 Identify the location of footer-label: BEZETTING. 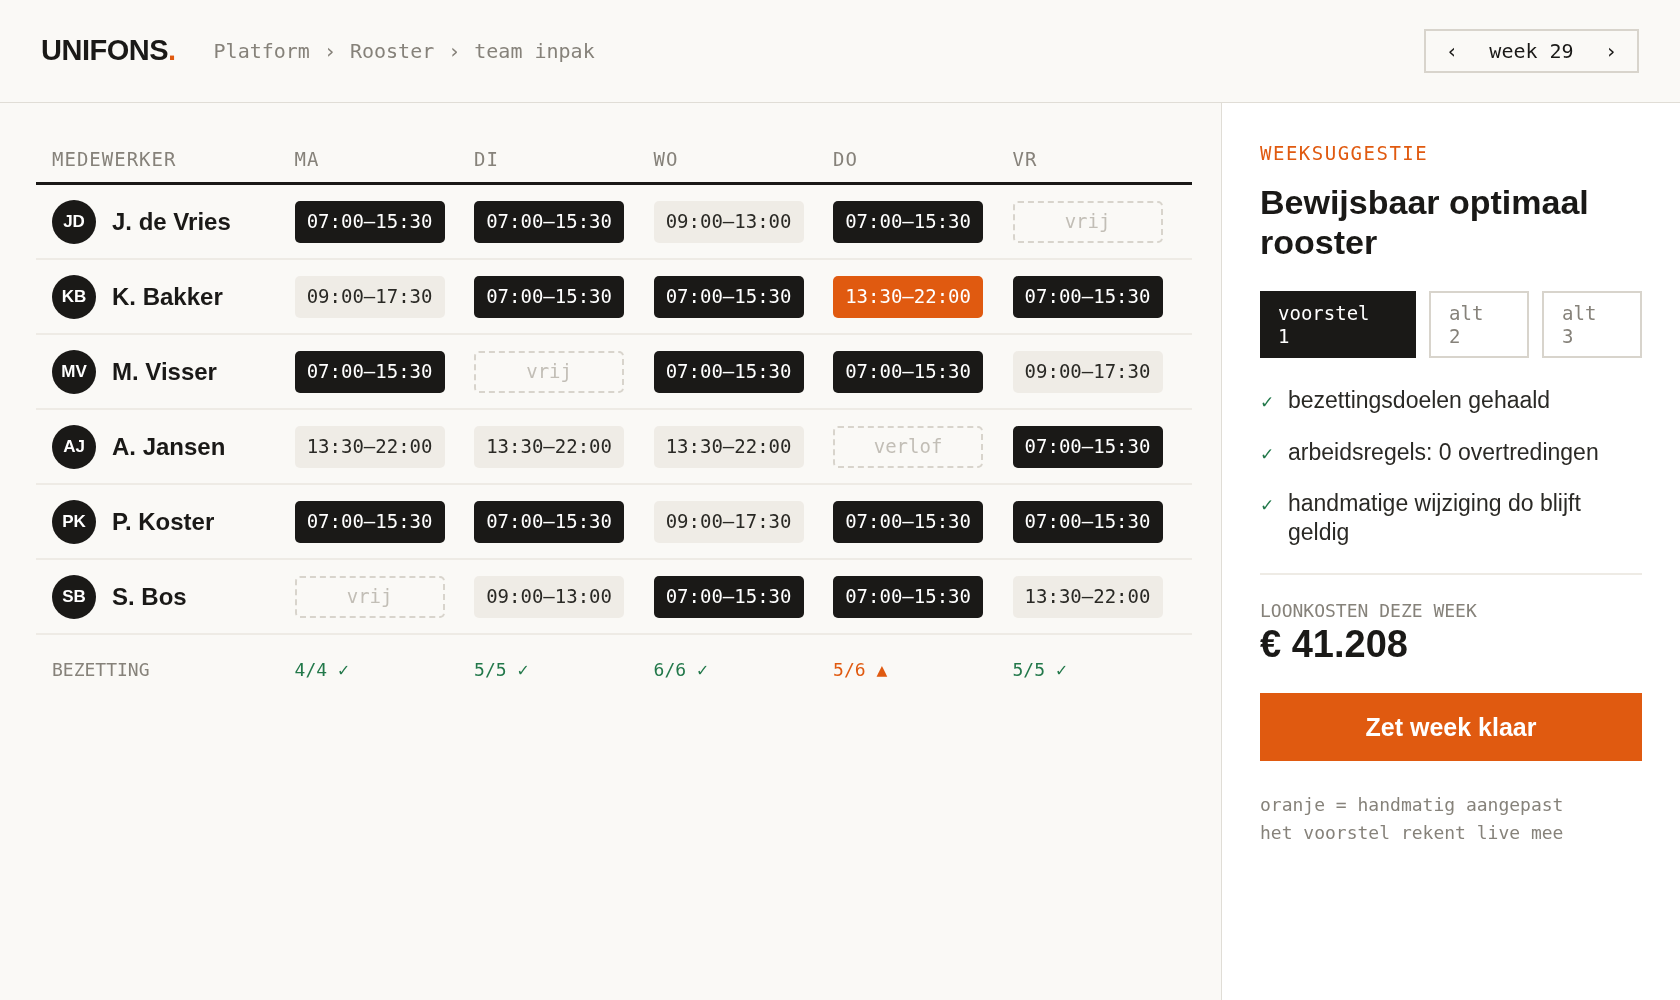
(101, 669).